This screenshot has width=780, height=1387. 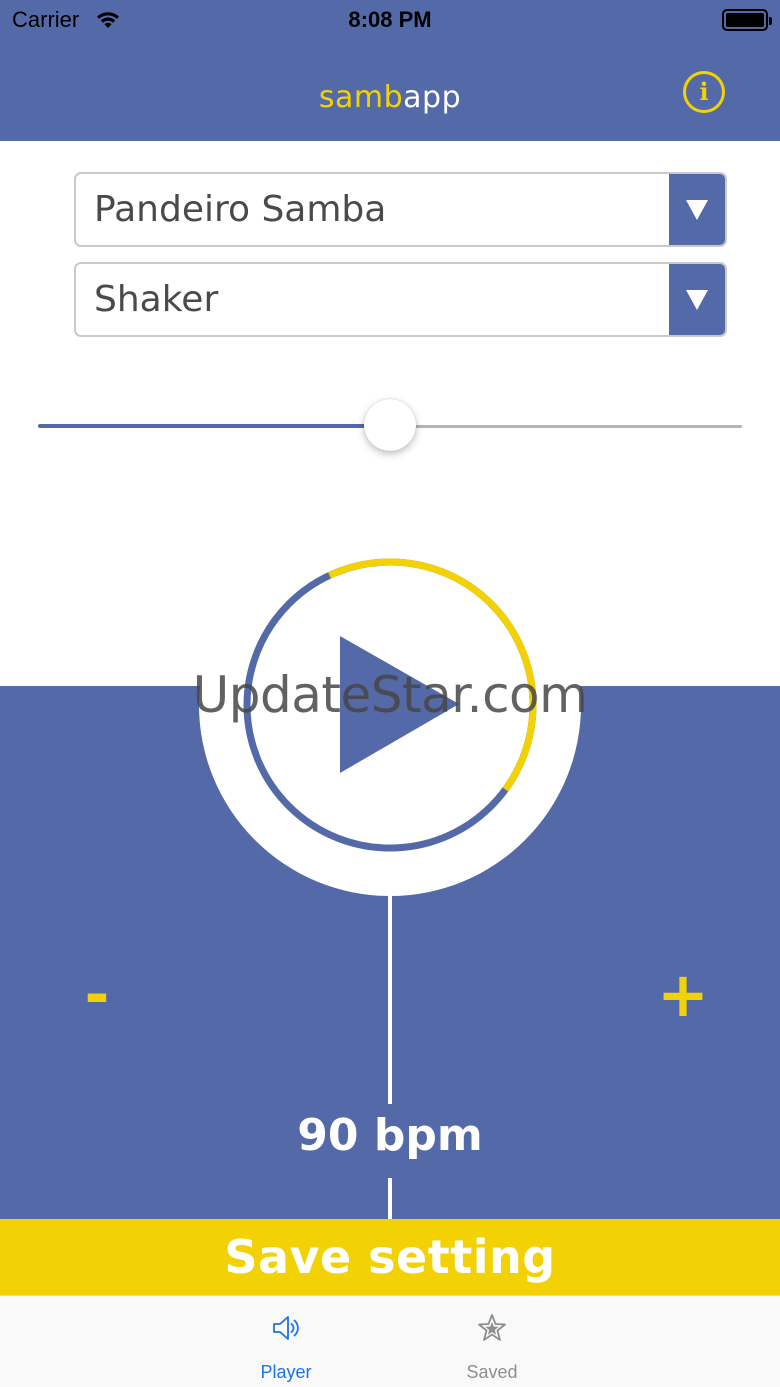 I want to click on save-setting-label: Save setting, so click(x=390, y=1257).